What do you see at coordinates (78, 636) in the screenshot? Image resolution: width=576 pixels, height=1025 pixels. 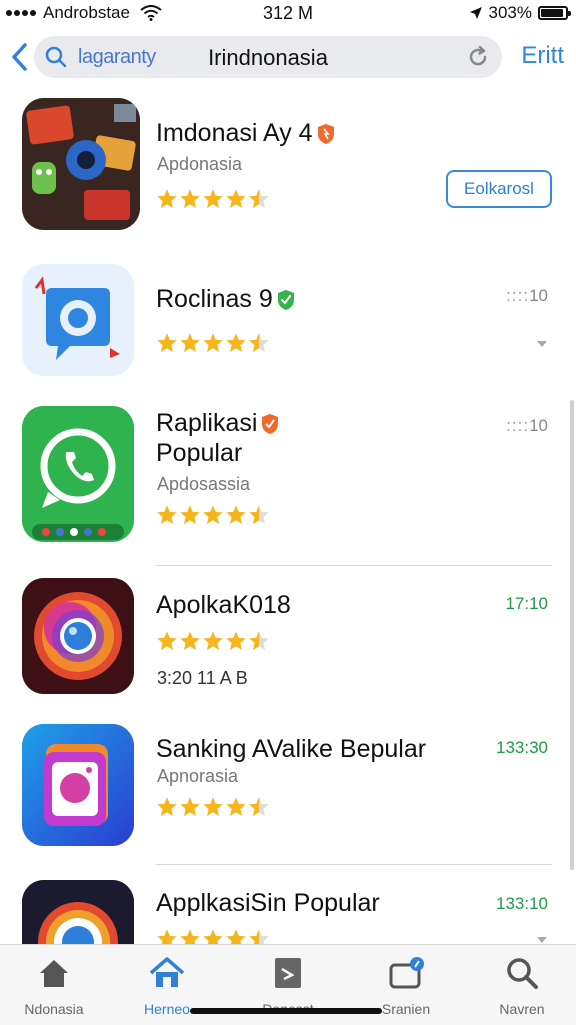 I see `app-icon-camera` at bounding box center [78, 636].